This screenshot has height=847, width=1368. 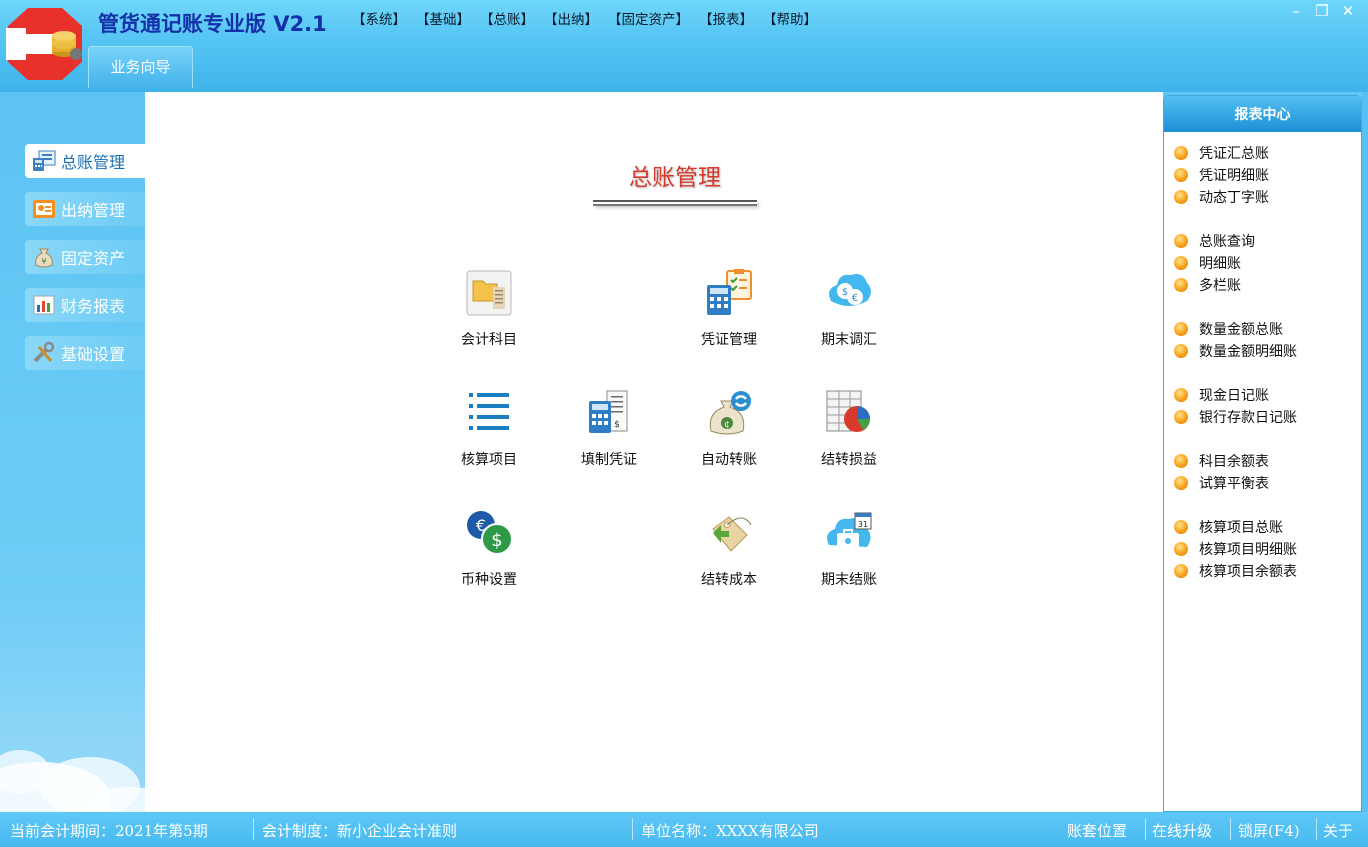 I want to click on currency-exchange-icon: $ €, so click(x=850, y=290).